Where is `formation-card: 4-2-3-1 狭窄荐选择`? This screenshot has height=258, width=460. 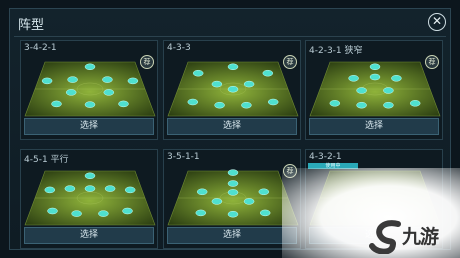
formation-card: 4-2-3-1 狭窄荐选择 is located at coordinates (374, 90).